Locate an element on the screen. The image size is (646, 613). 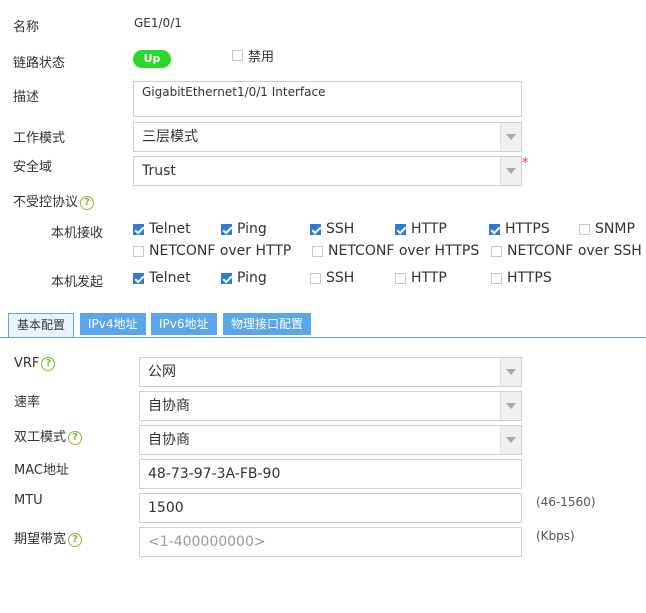
send-http-label: HTTP is located at coordinates (429, 278).